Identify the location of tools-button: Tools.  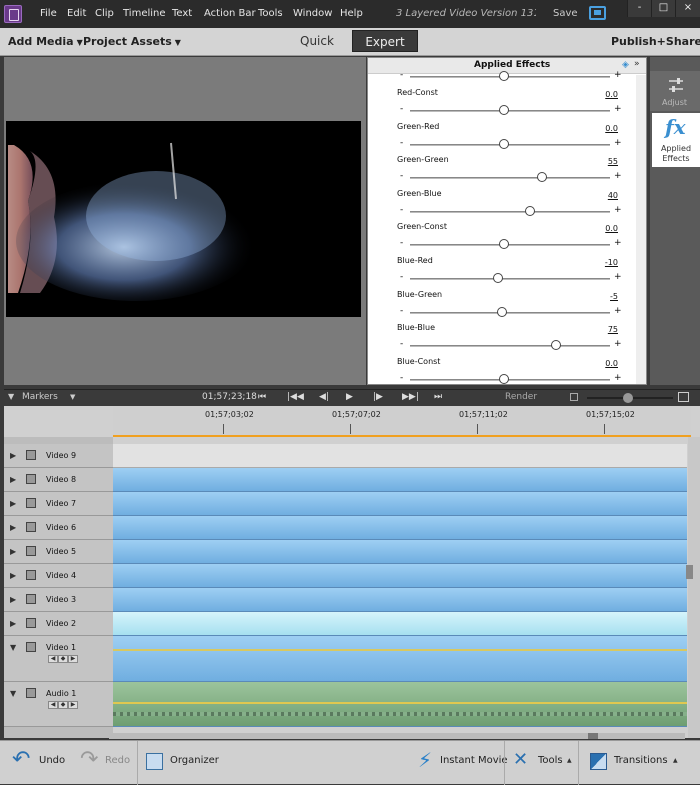
(550, 760).